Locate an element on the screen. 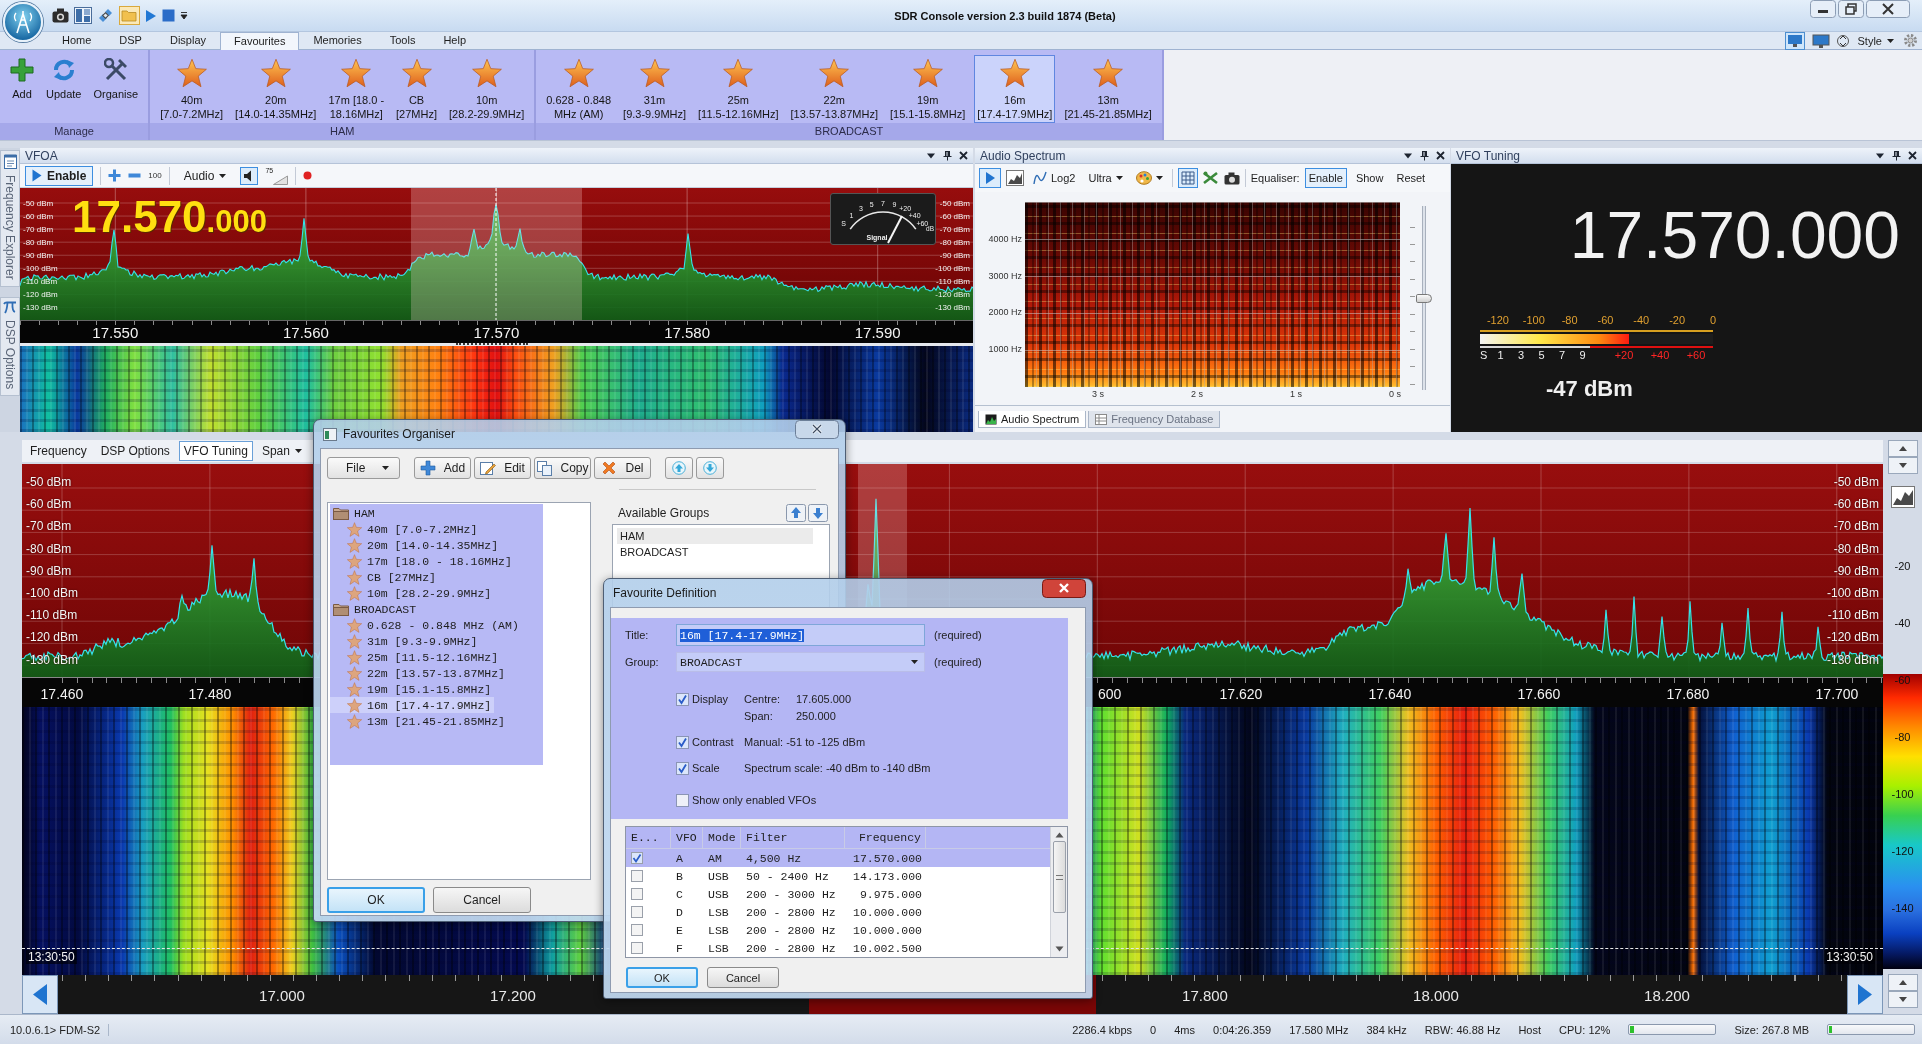 The image size is (1922, 1044). tree-item: BROADCAST is located at coordinates (375, 609).